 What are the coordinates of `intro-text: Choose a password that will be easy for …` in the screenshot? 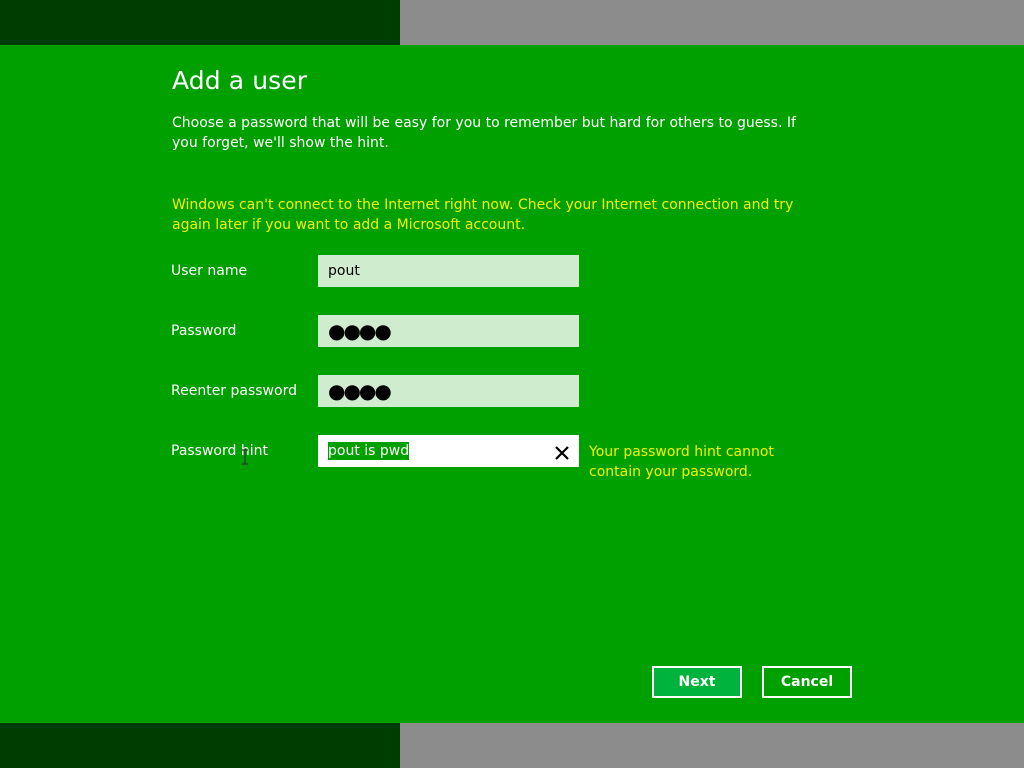 It's located at (484, 133).